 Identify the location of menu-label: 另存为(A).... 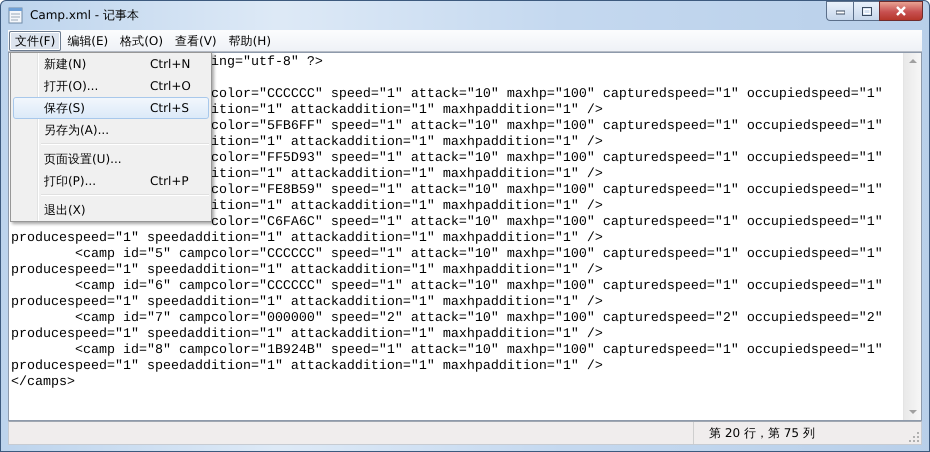
(77, 130).